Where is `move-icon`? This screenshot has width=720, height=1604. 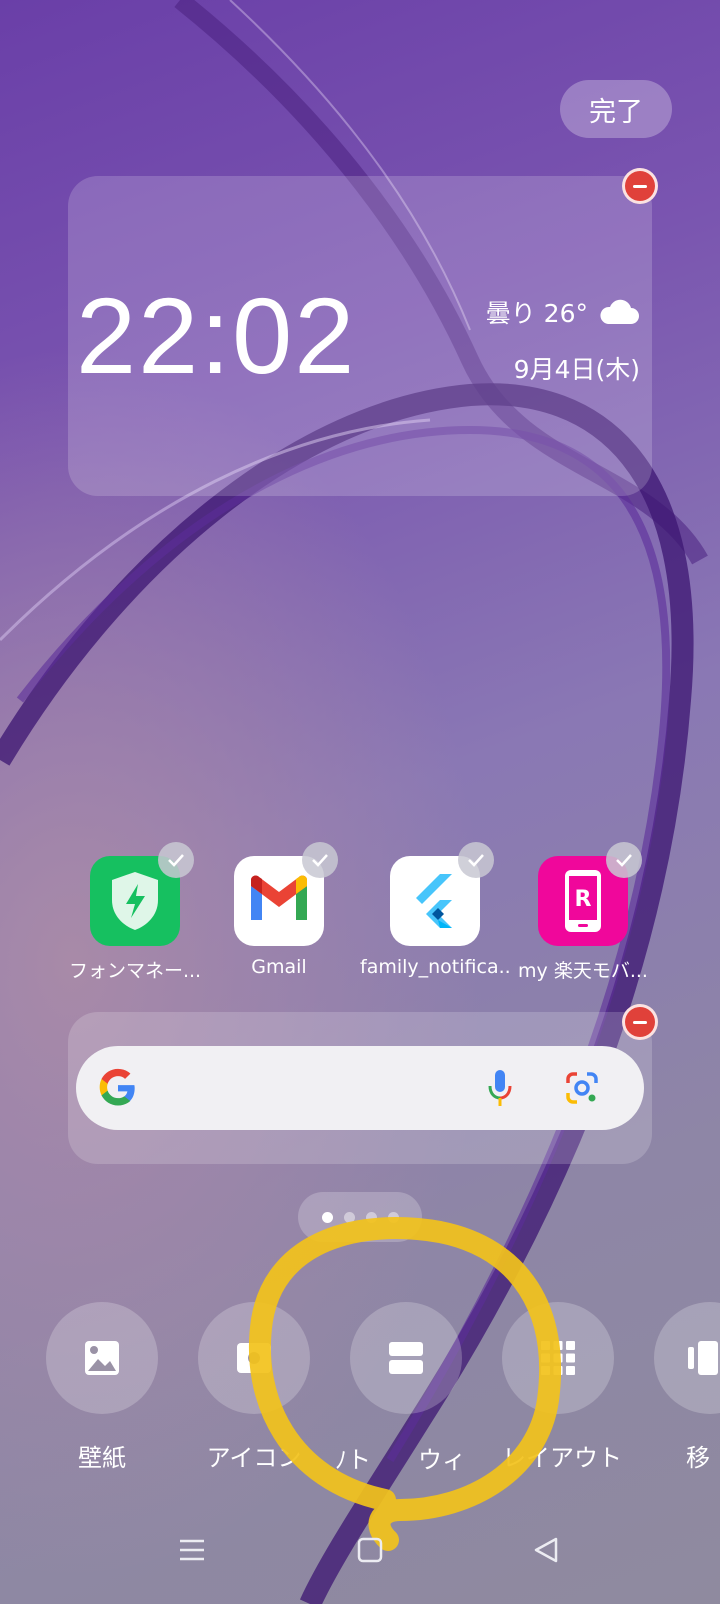
move-icon is located at coordinates (703, 1358).